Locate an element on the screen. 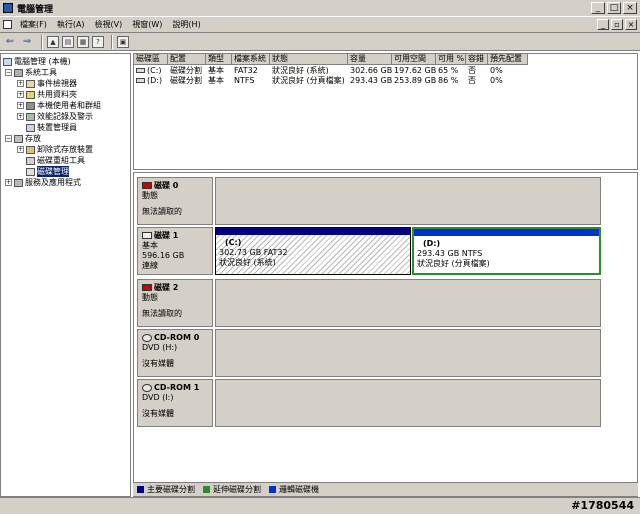  mdi-document-icon is located at coordinates (7, 24).